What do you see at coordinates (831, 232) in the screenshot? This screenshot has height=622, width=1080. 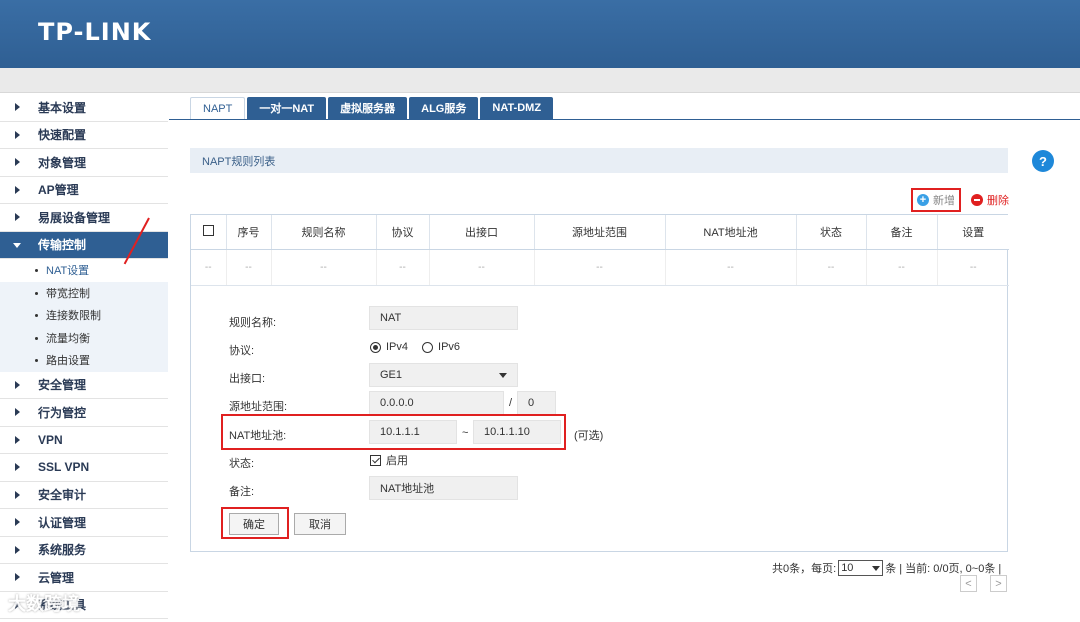 I see `col-header: 状态` at bounding box center [831, 232].